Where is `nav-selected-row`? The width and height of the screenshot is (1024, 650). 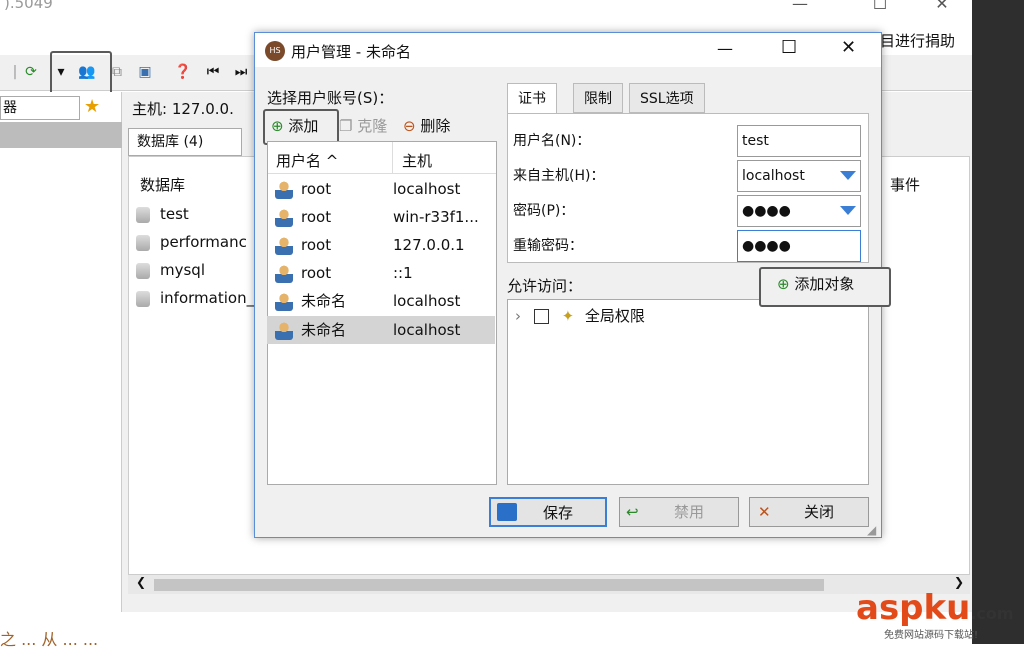 nav-selected-row is located at coordinates (61, 135).